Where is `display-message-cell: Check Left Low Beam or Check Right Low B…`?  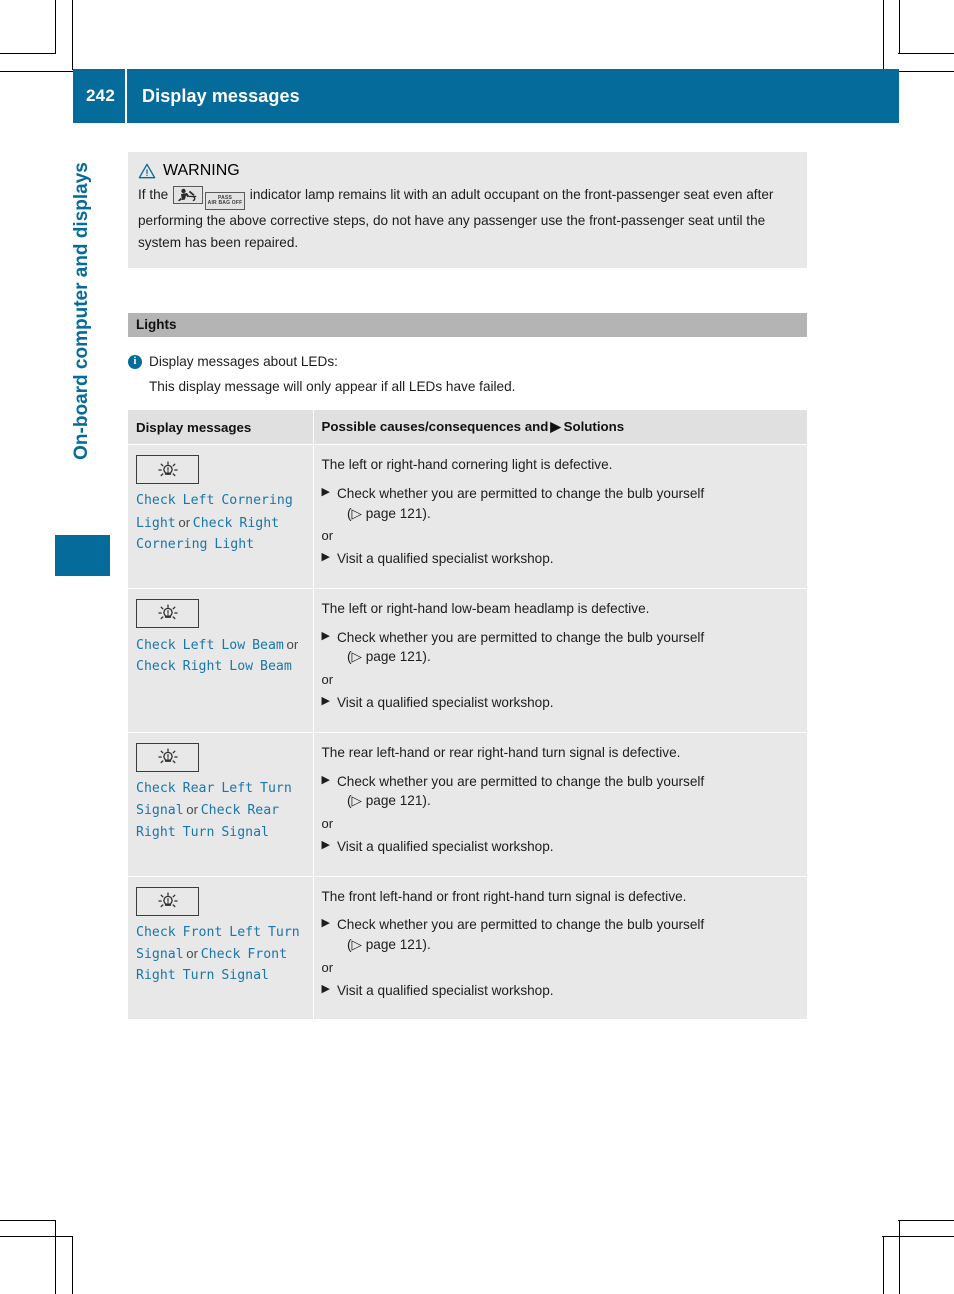 display-message-cell: Check Left Low Beam or Check Right Low B… is located at coordinates (221, 660).